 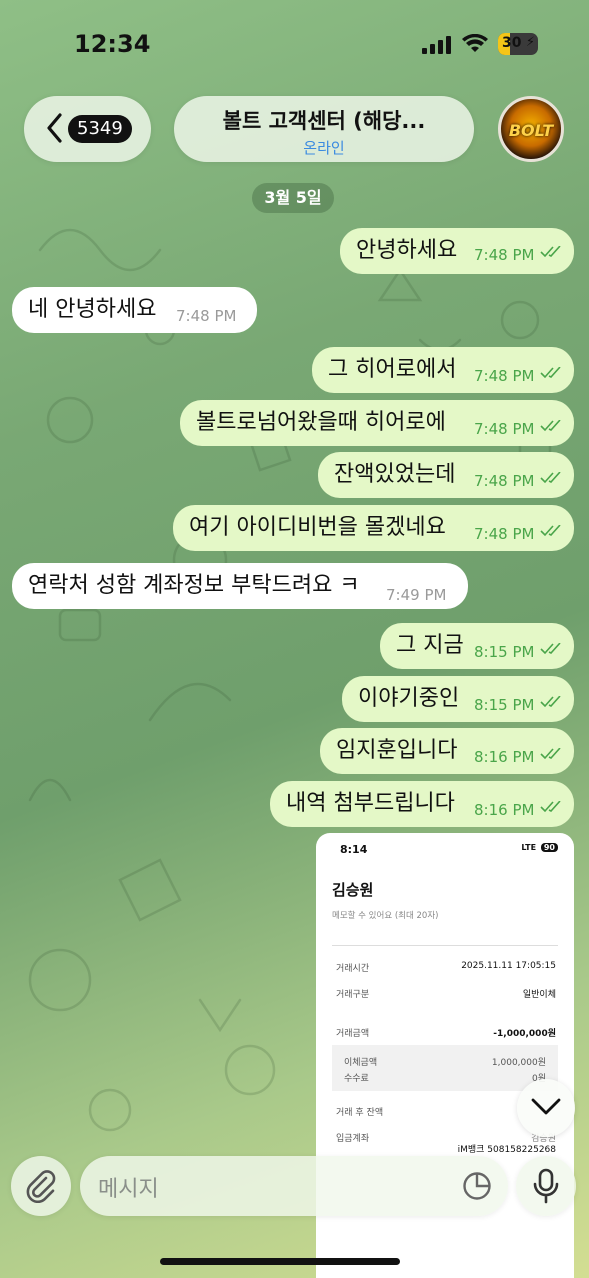 I want to click on message-text: 그 지금, so click(x=430, y=645).